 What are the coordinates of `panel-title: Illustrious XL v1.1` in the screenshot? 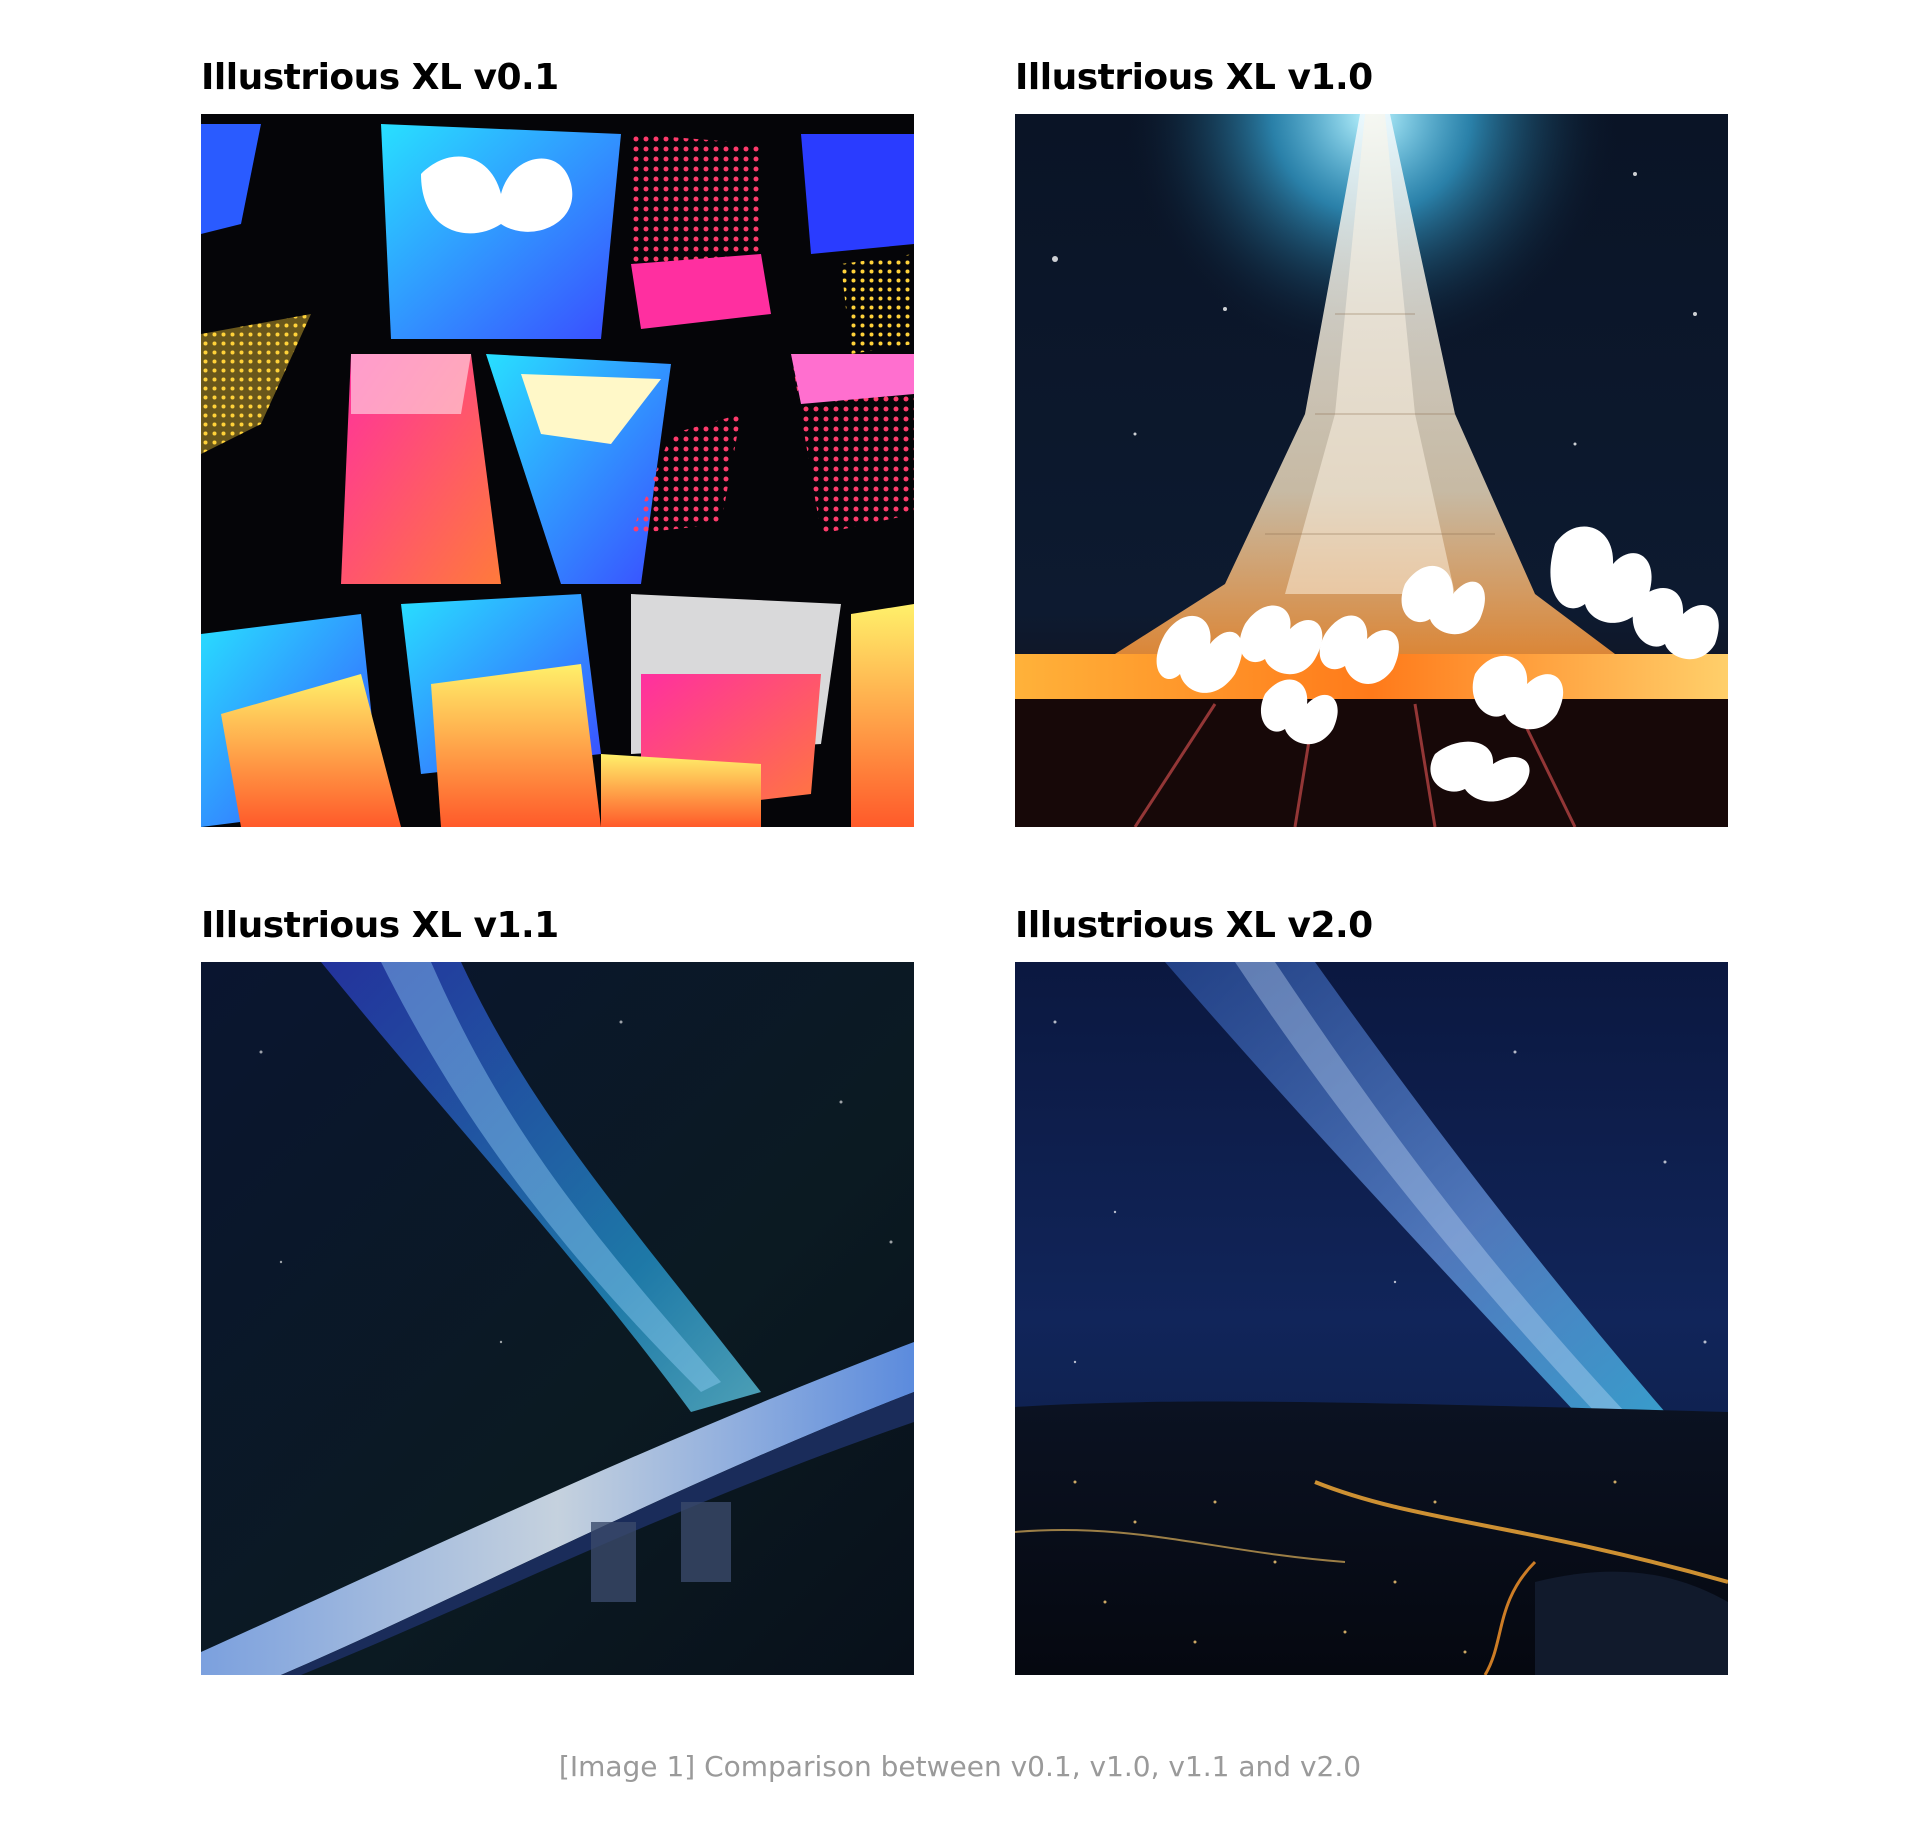 It's located at (380, 925).